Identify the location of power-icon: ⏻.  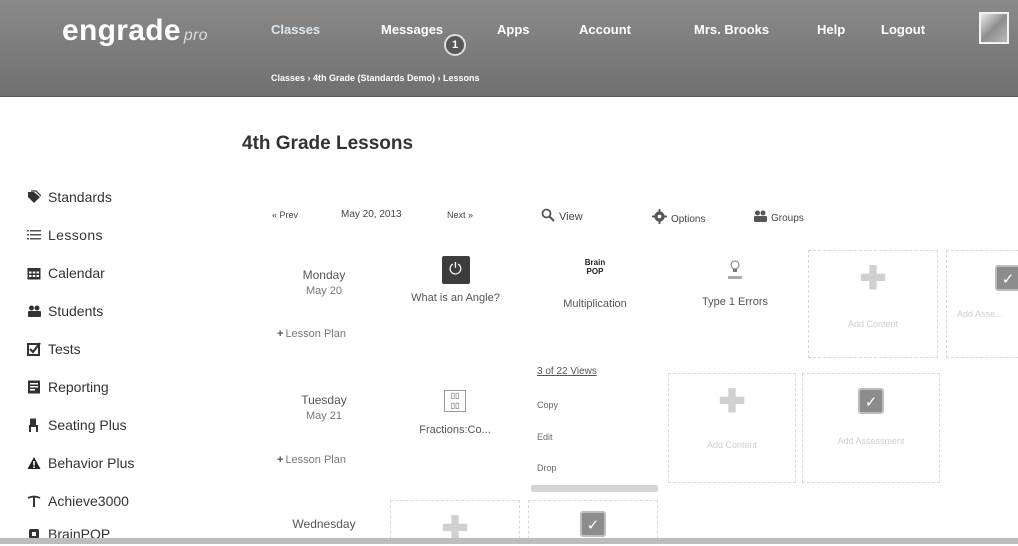
(455, 270).